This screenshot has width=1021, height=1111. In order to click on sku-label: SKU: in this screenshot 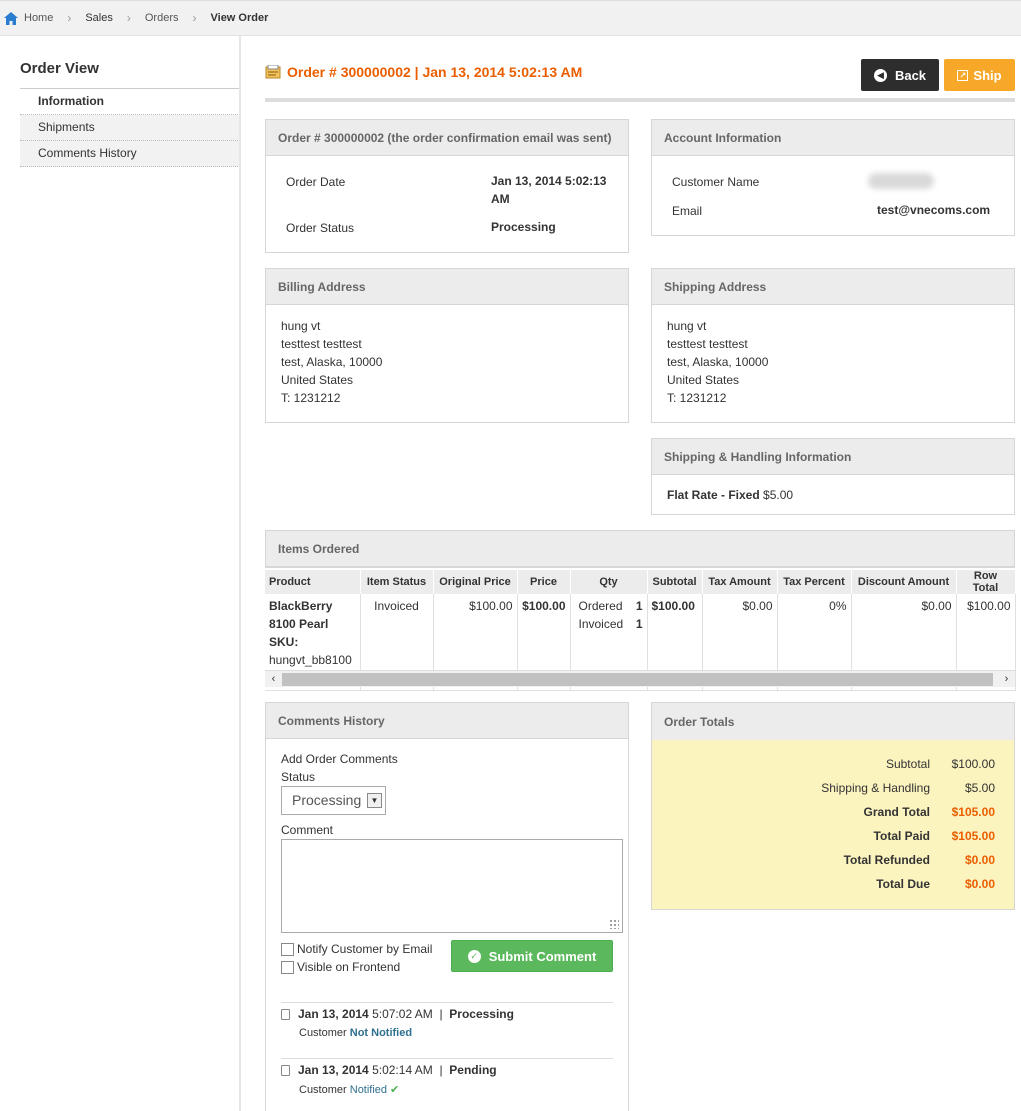, I will do `click(284, 642)`.